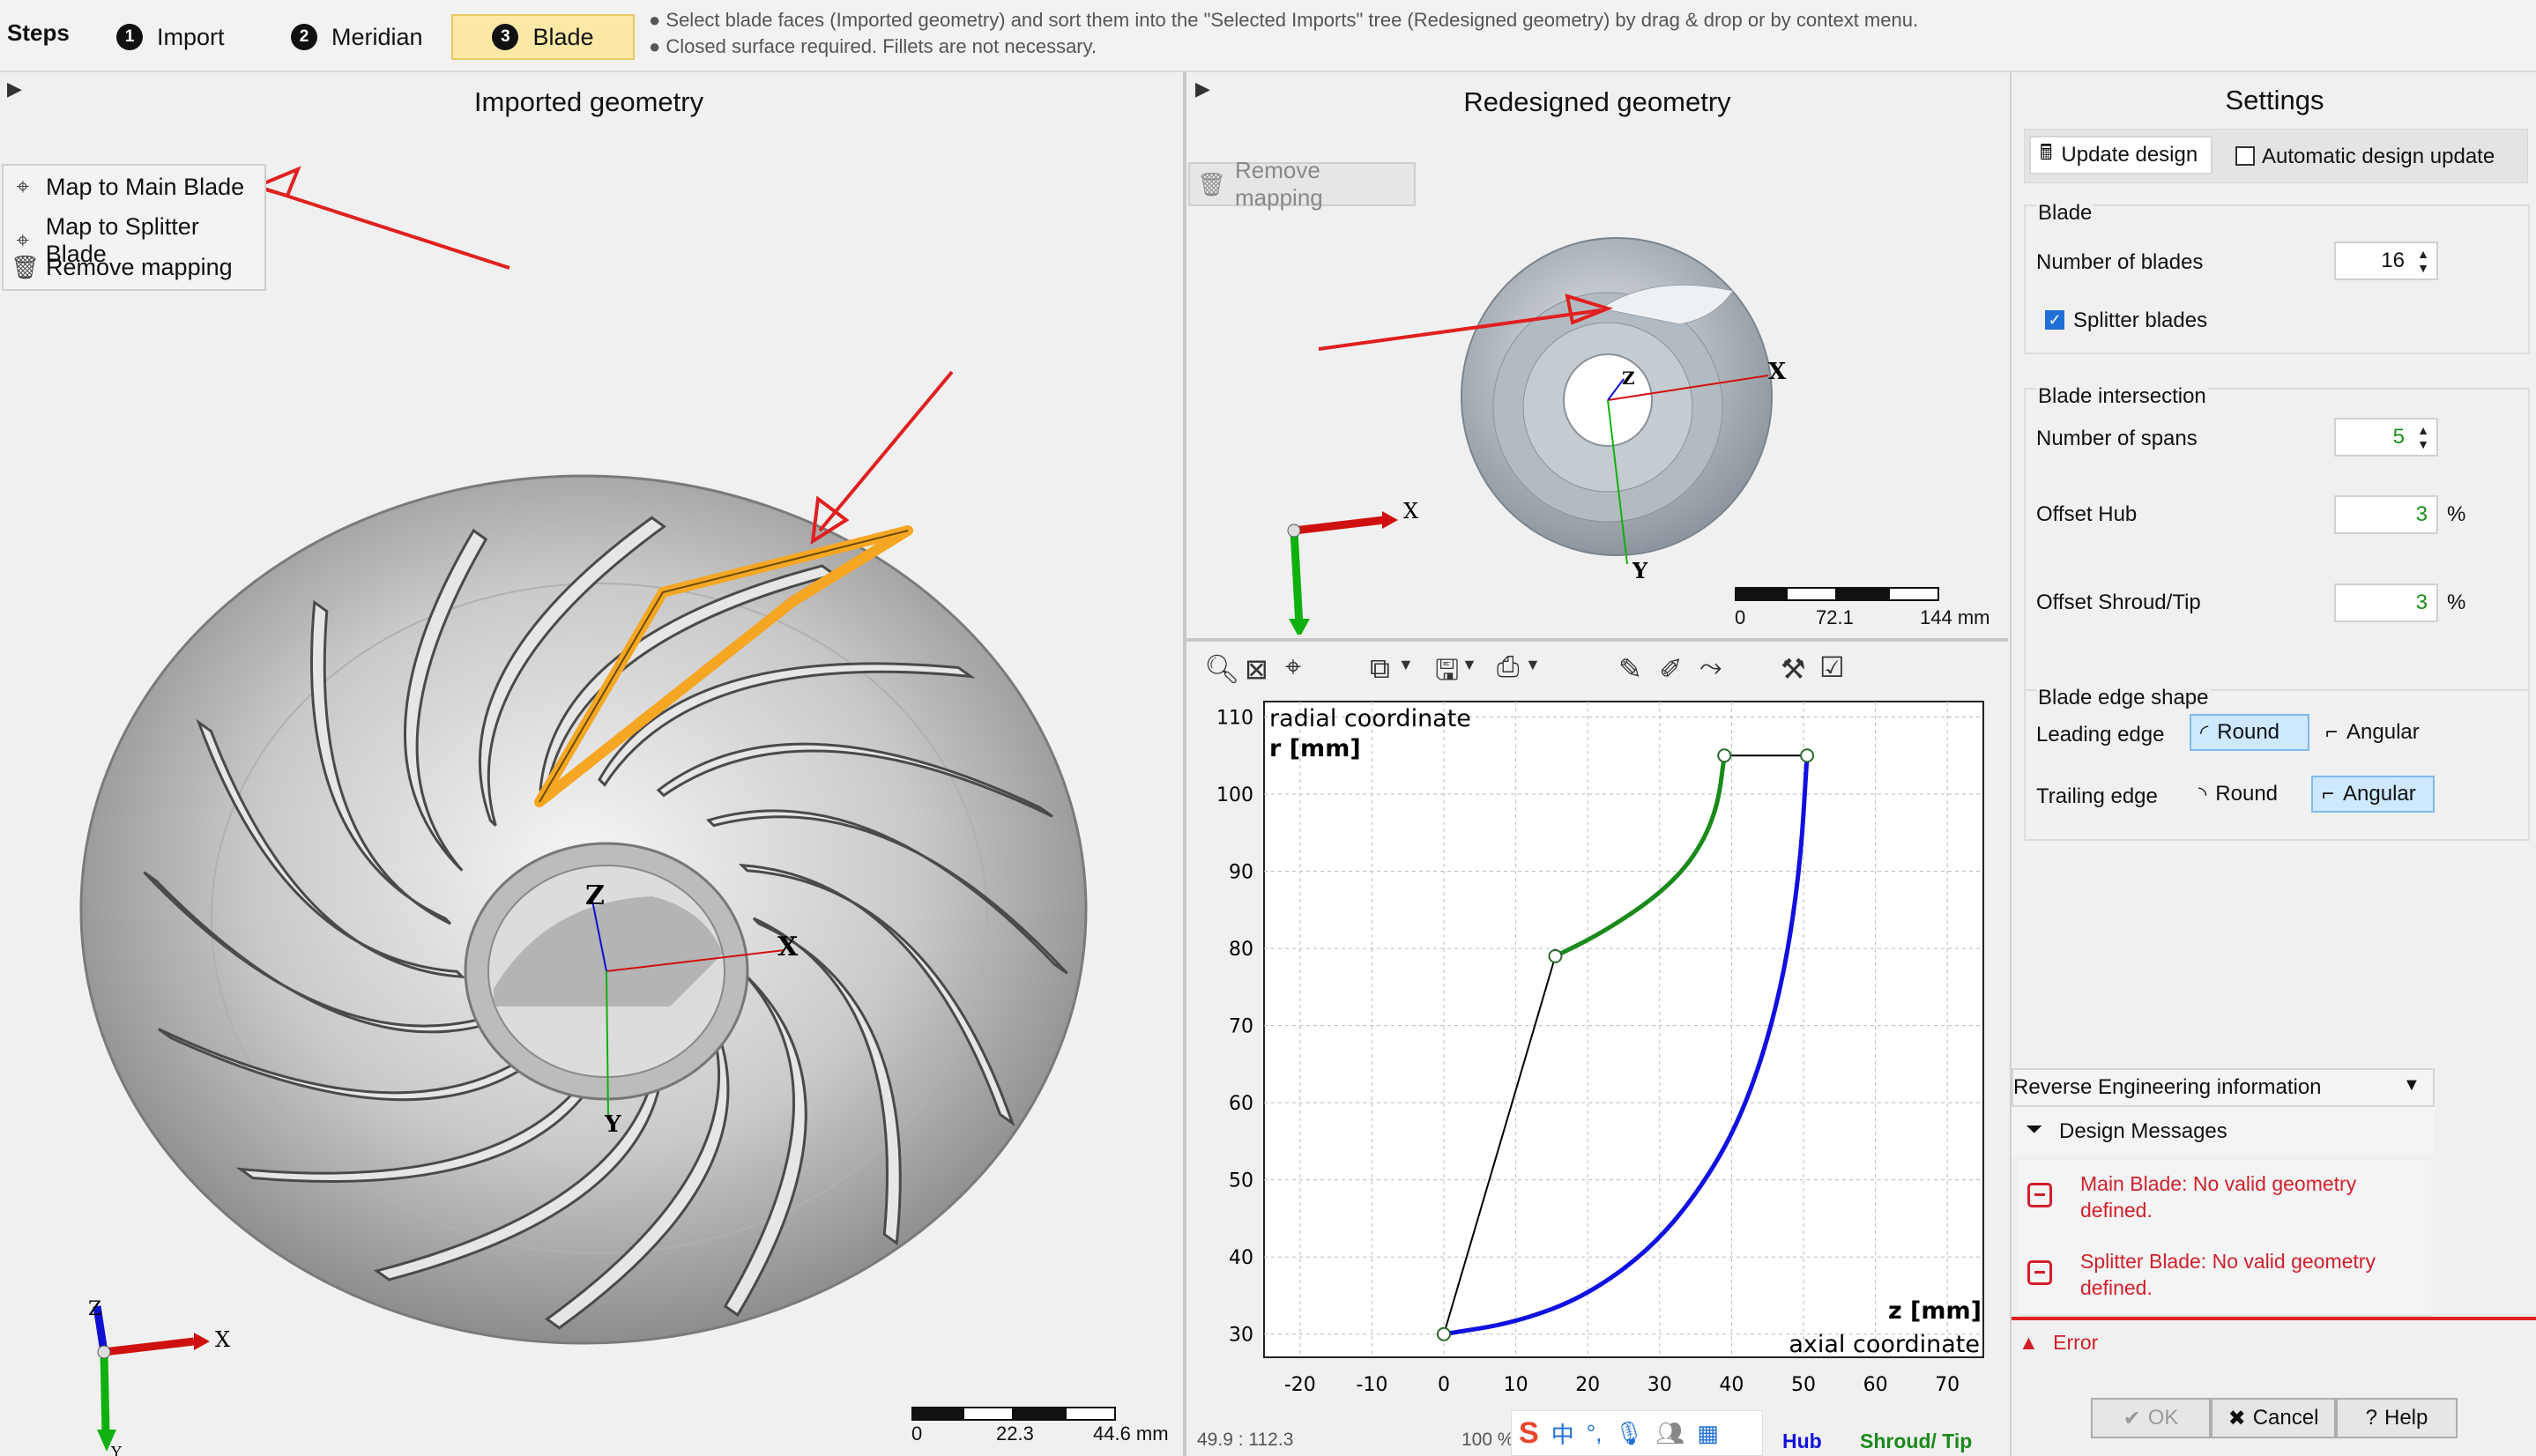  Describe the element at coordinates (1597, 640) in the screenshot. I see `splitter-horizontal` at that location.